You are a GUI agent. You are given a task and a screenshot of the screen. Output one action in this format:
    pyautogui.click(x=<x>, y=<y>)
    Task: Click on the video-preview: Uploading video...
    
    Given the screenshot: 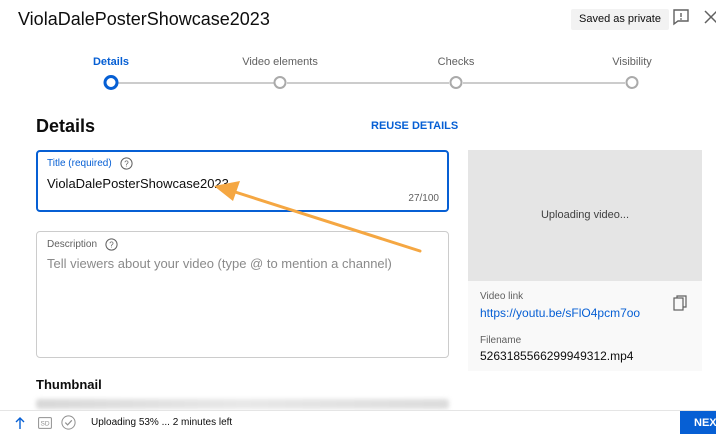 What is the action you would take?
    pyautogui.click(x=585, y=215)
    